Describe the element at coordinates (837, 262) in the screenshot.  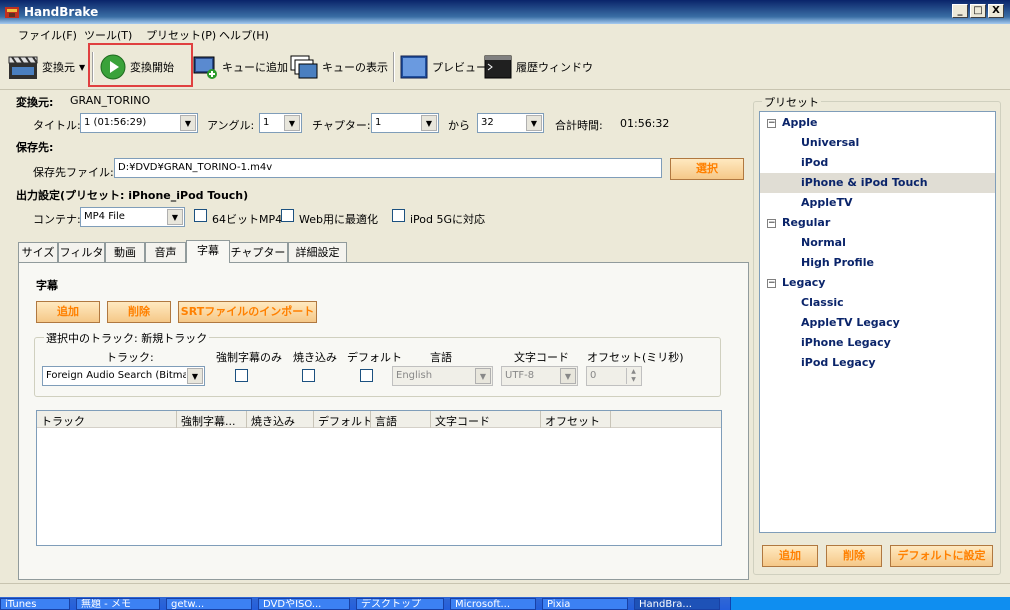
I see `preset-high-profile: High Profile` at that location.